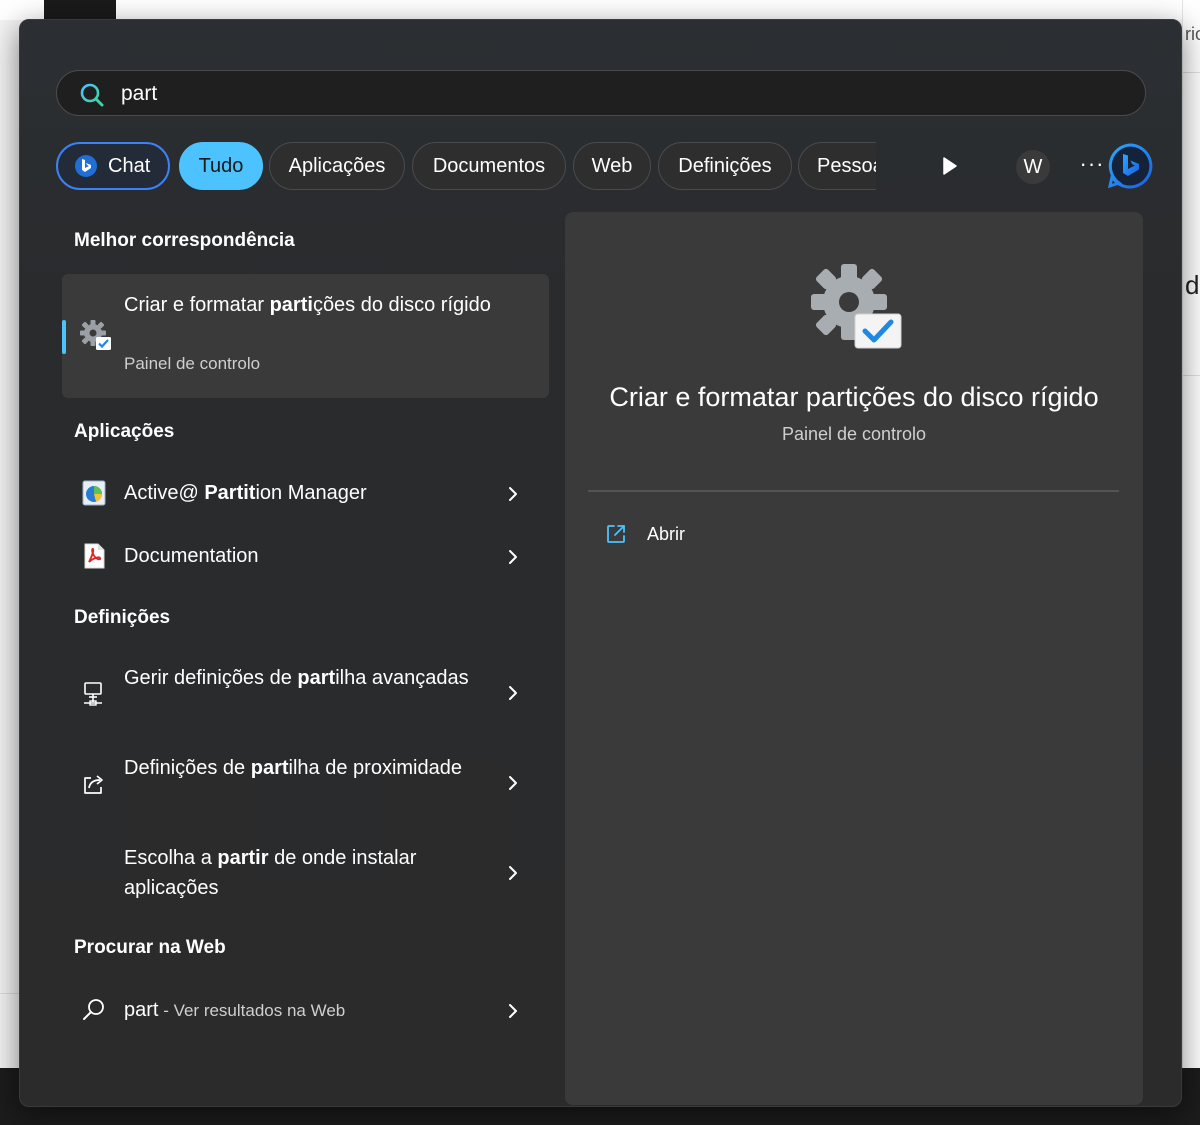 This screenshot has height=1125, width=1200. What do you see at coordinates (1192, 285) in the screenshot?
I see `background-text: dc` at bounding box center [1192, 285].